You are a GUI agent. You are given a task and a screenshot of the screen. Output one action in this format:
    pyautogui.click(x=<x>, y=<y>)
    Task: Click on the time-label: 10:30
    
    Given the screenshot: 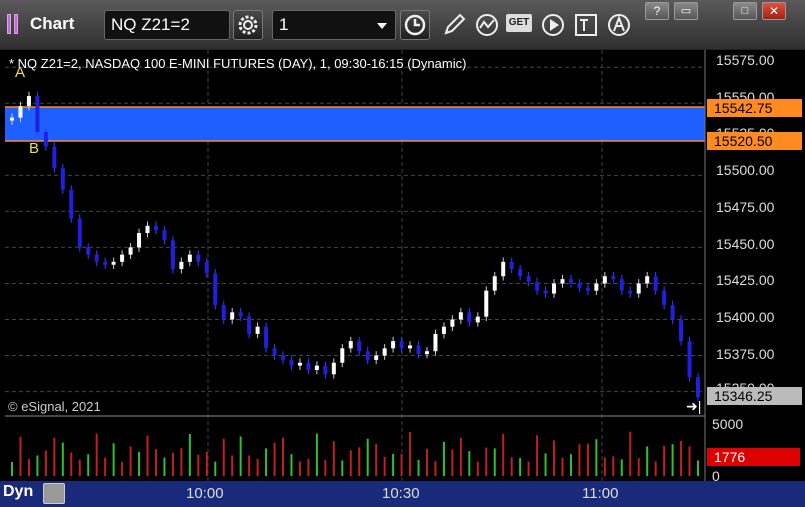 What is the action you would take?
    pyautogui.click(x=401, y=493)
    